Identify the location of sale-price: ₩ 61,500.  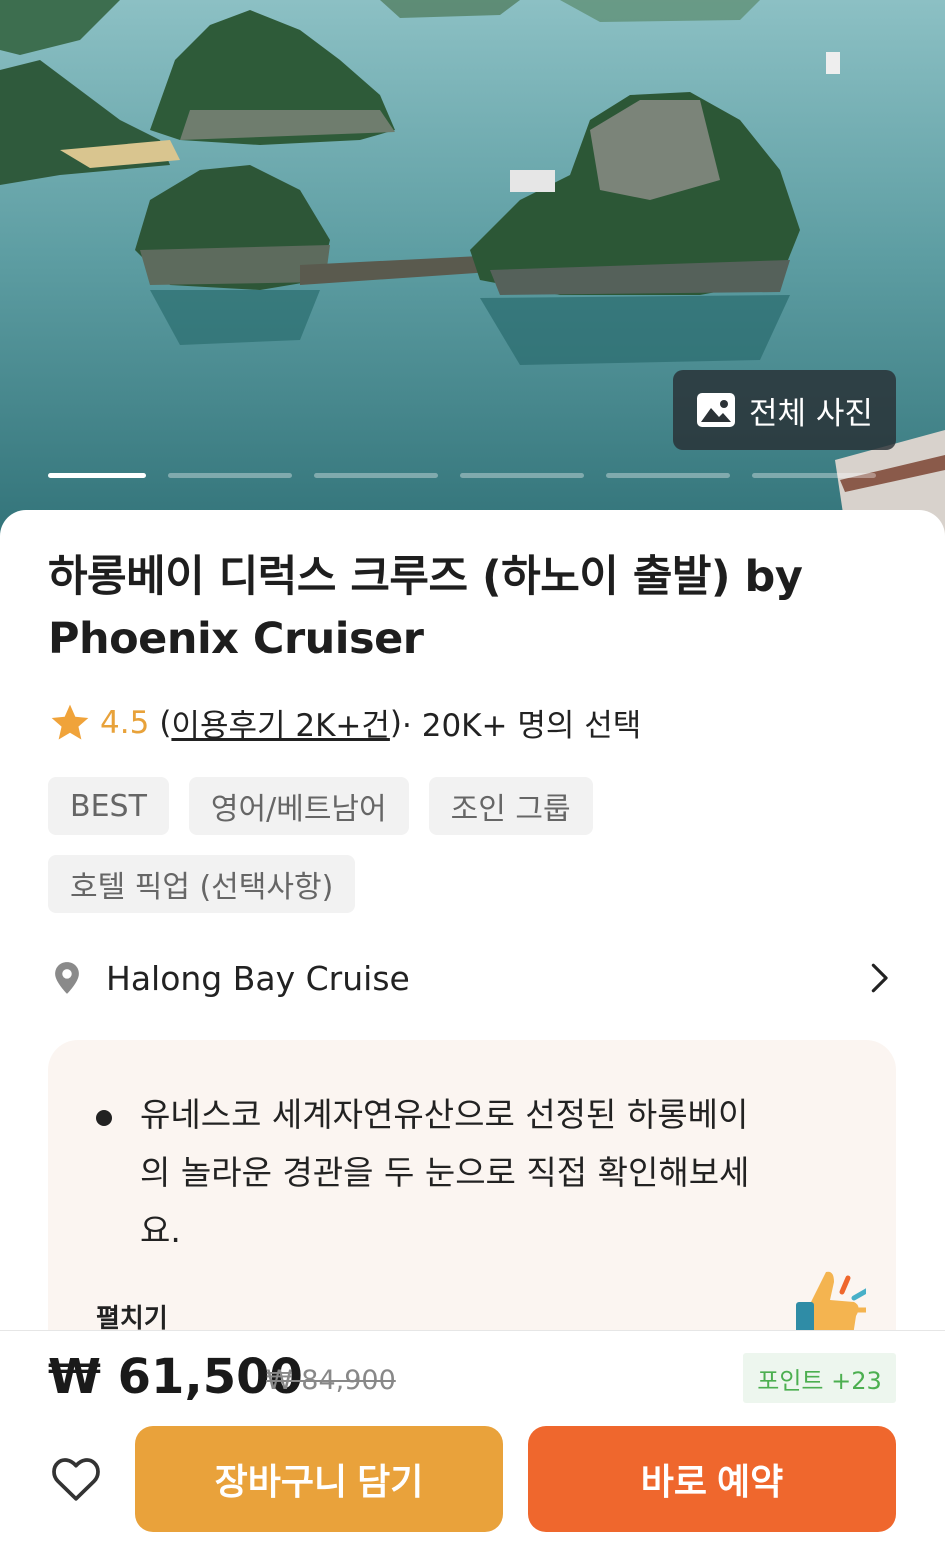
(175, 1377).